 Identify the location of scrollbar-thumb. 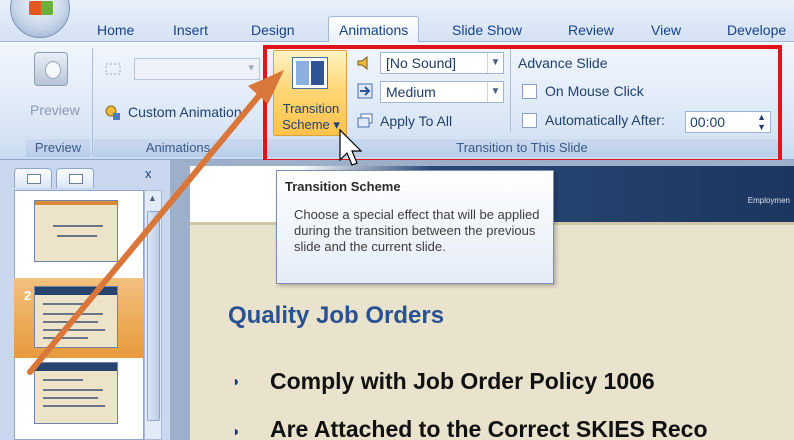
(153, 316).